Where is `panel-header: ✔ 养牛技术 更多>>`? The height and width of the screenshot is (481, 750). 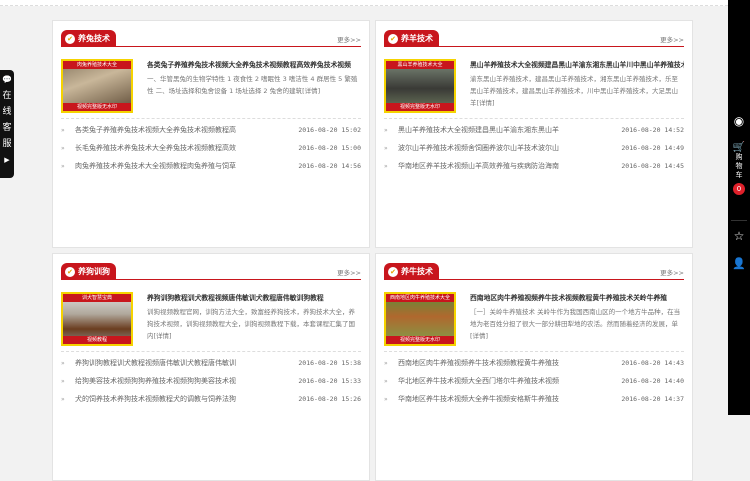
panel-header: ✔ 养牛技术 更多>> is located at coordinates (534, 271).